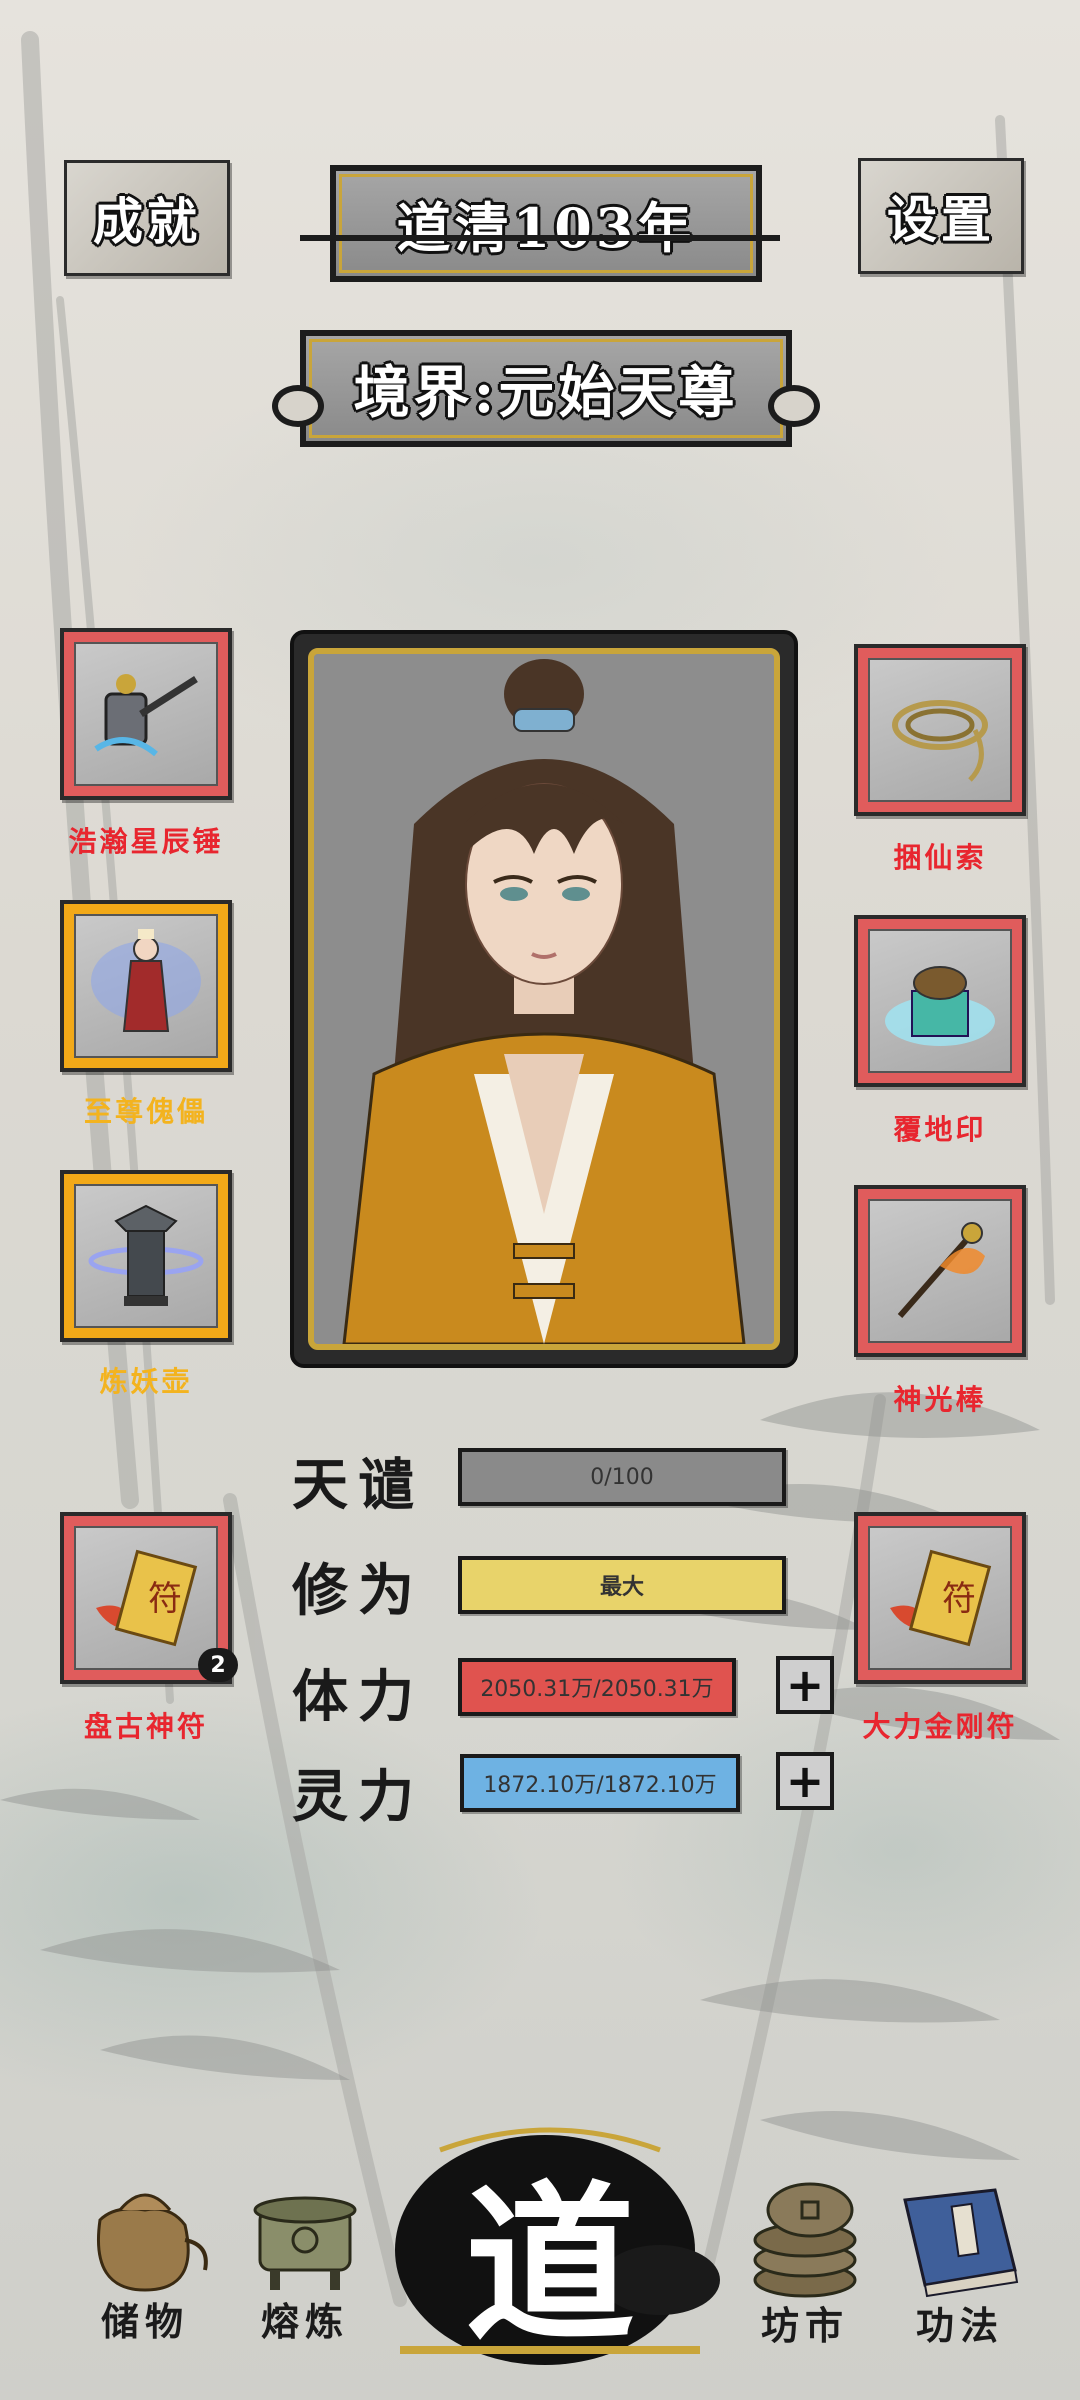  What do you see at coordinates (961, 2243) in the screenshot?
I see `book-icon` at bounding box center [961, 2243].